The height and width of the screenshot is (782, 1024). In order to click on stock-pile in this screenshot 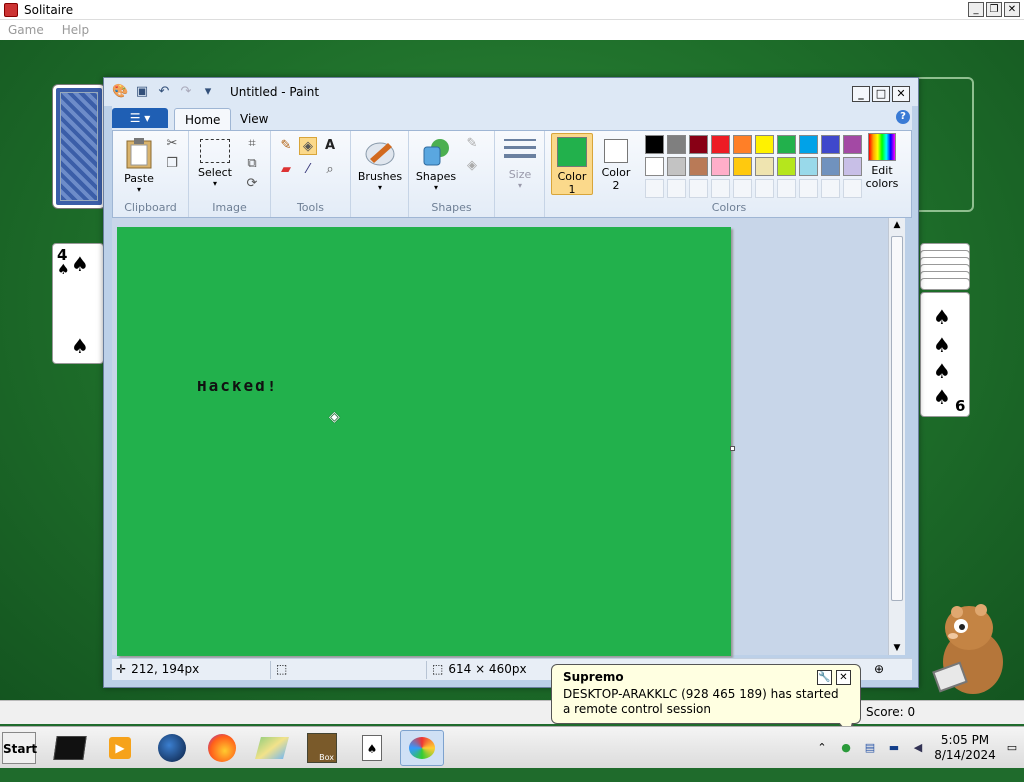, I will do `click(79, 146)`.